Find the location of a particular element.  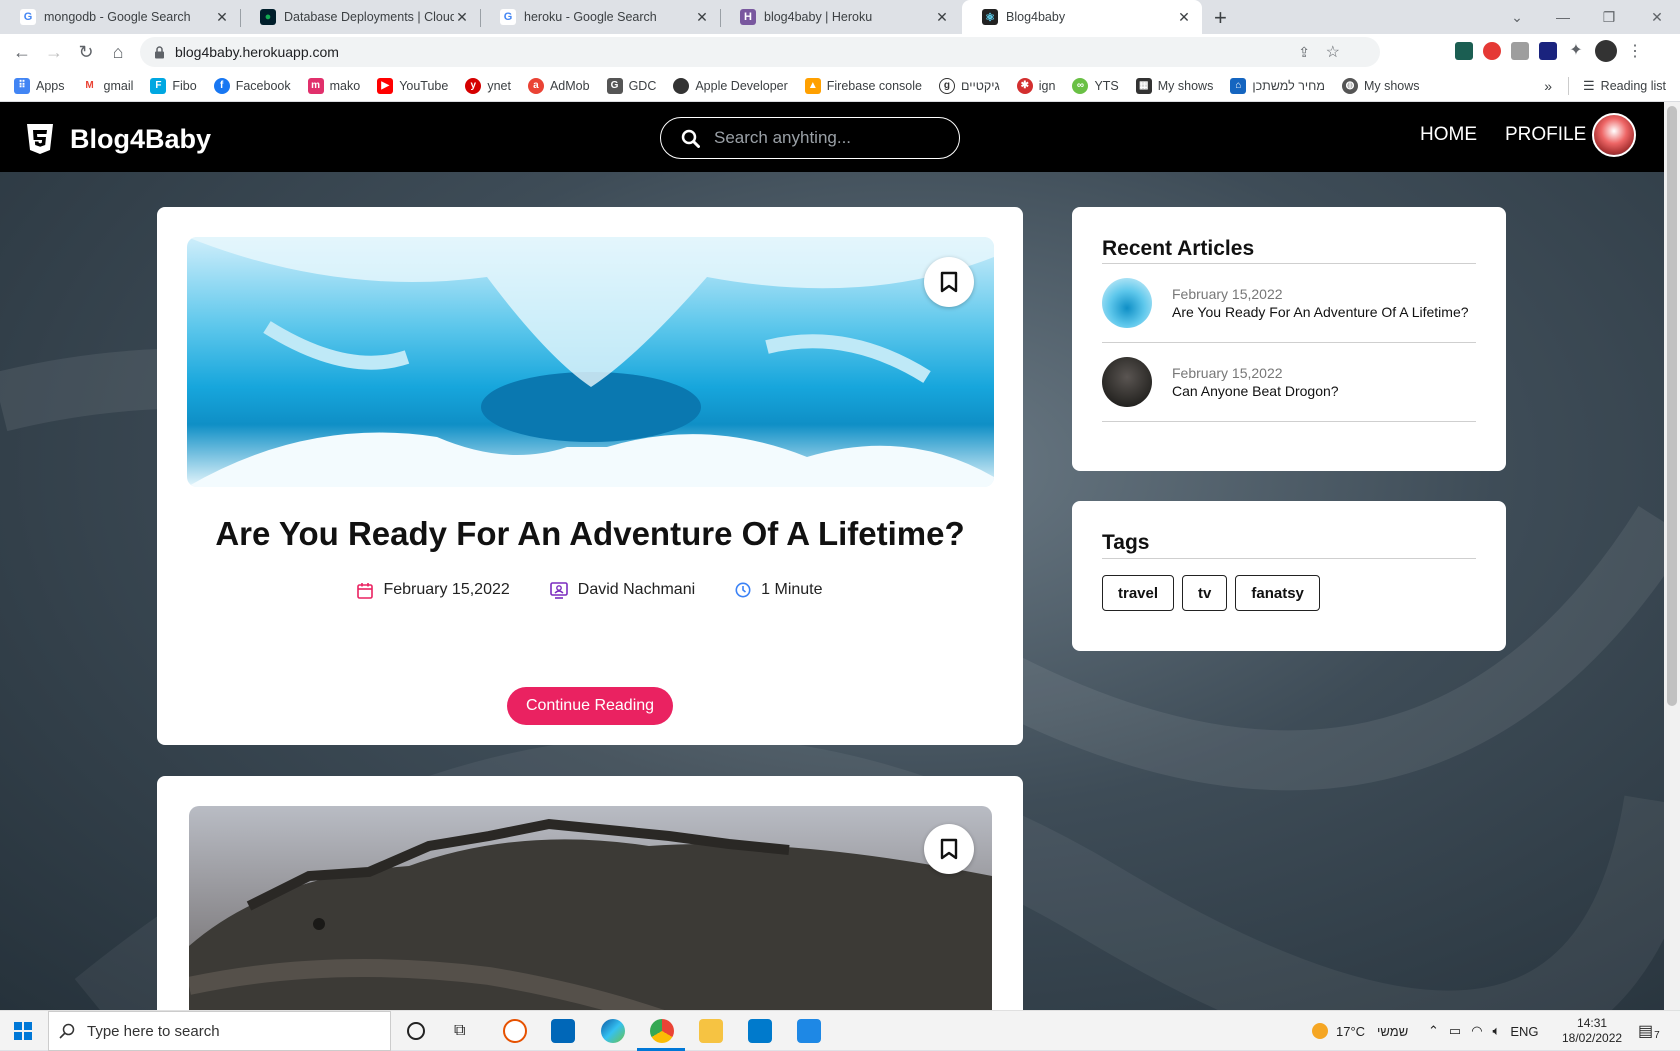

notifications-button: ▤ 7 is located at coordinates (1649, 1031).